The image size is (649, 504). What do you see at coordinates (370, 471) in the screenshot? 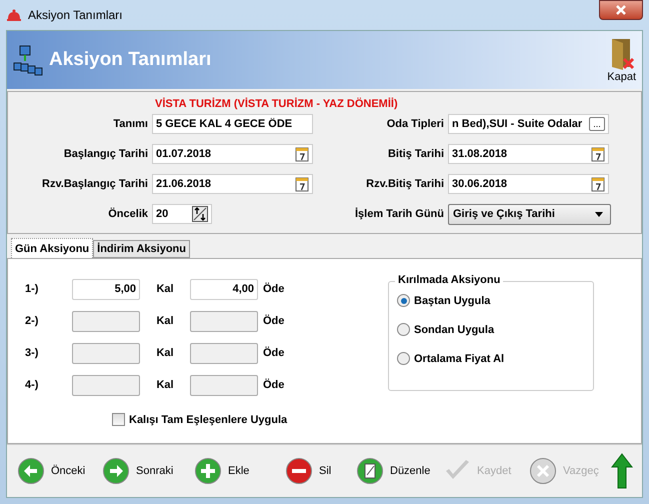
I see `edit-icon` at bounding box center [370, 471].